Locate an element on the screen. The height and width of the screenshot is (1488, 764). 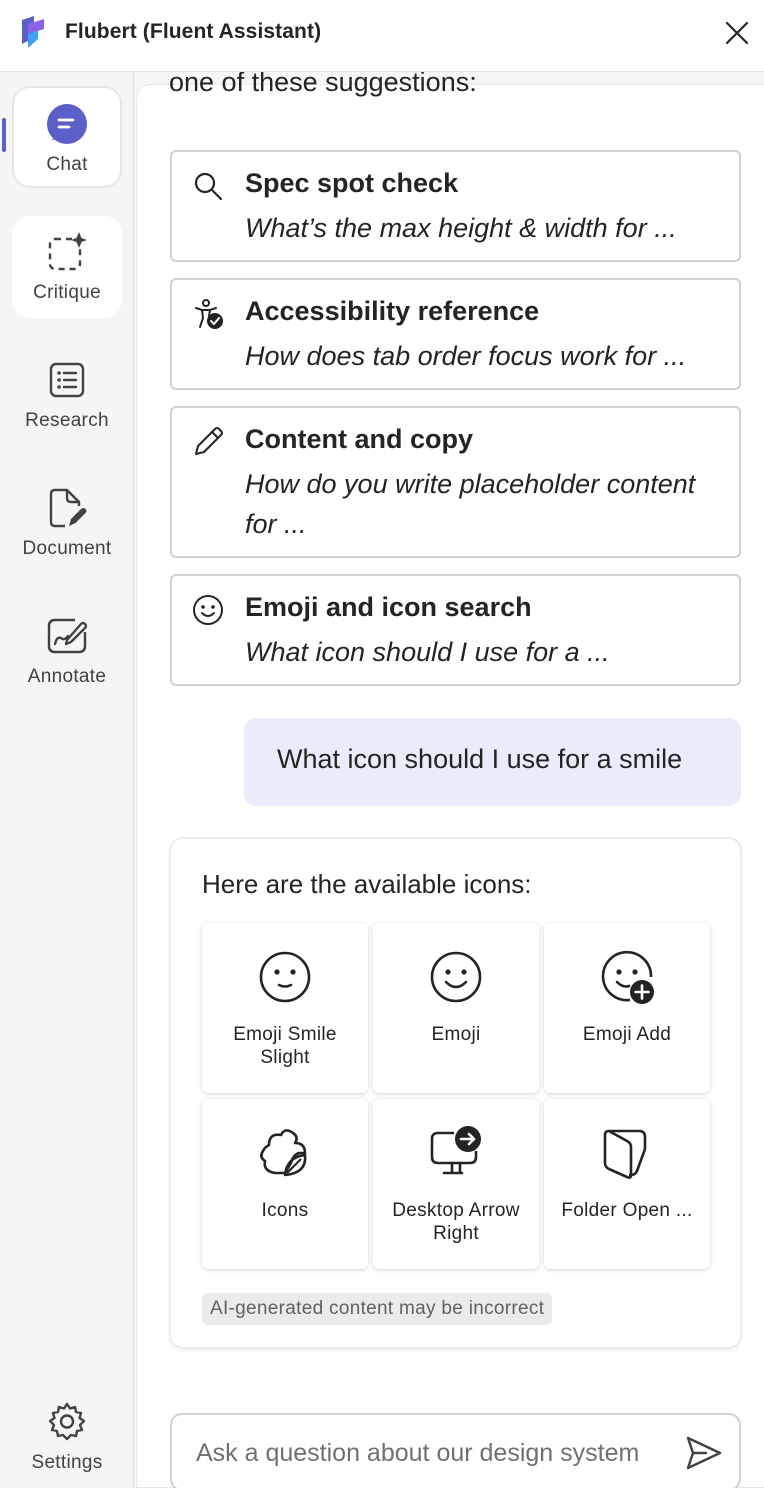
accessibility-check-icon is located at coordinates (209, 314).